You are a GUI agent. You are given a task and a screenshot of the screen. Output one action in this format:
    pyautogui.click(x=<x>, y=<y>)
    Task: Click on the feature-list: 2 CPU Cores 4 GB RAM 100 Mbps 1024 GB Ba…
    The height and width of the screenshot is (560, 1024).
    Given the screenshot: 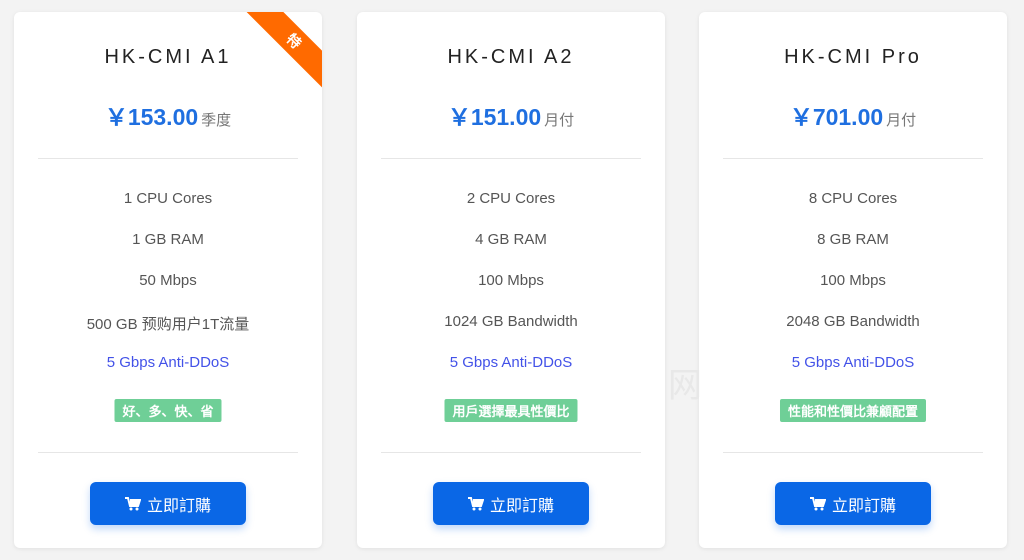 What is the action you would take?
    pyautogui.click(x=511, y=292)
    